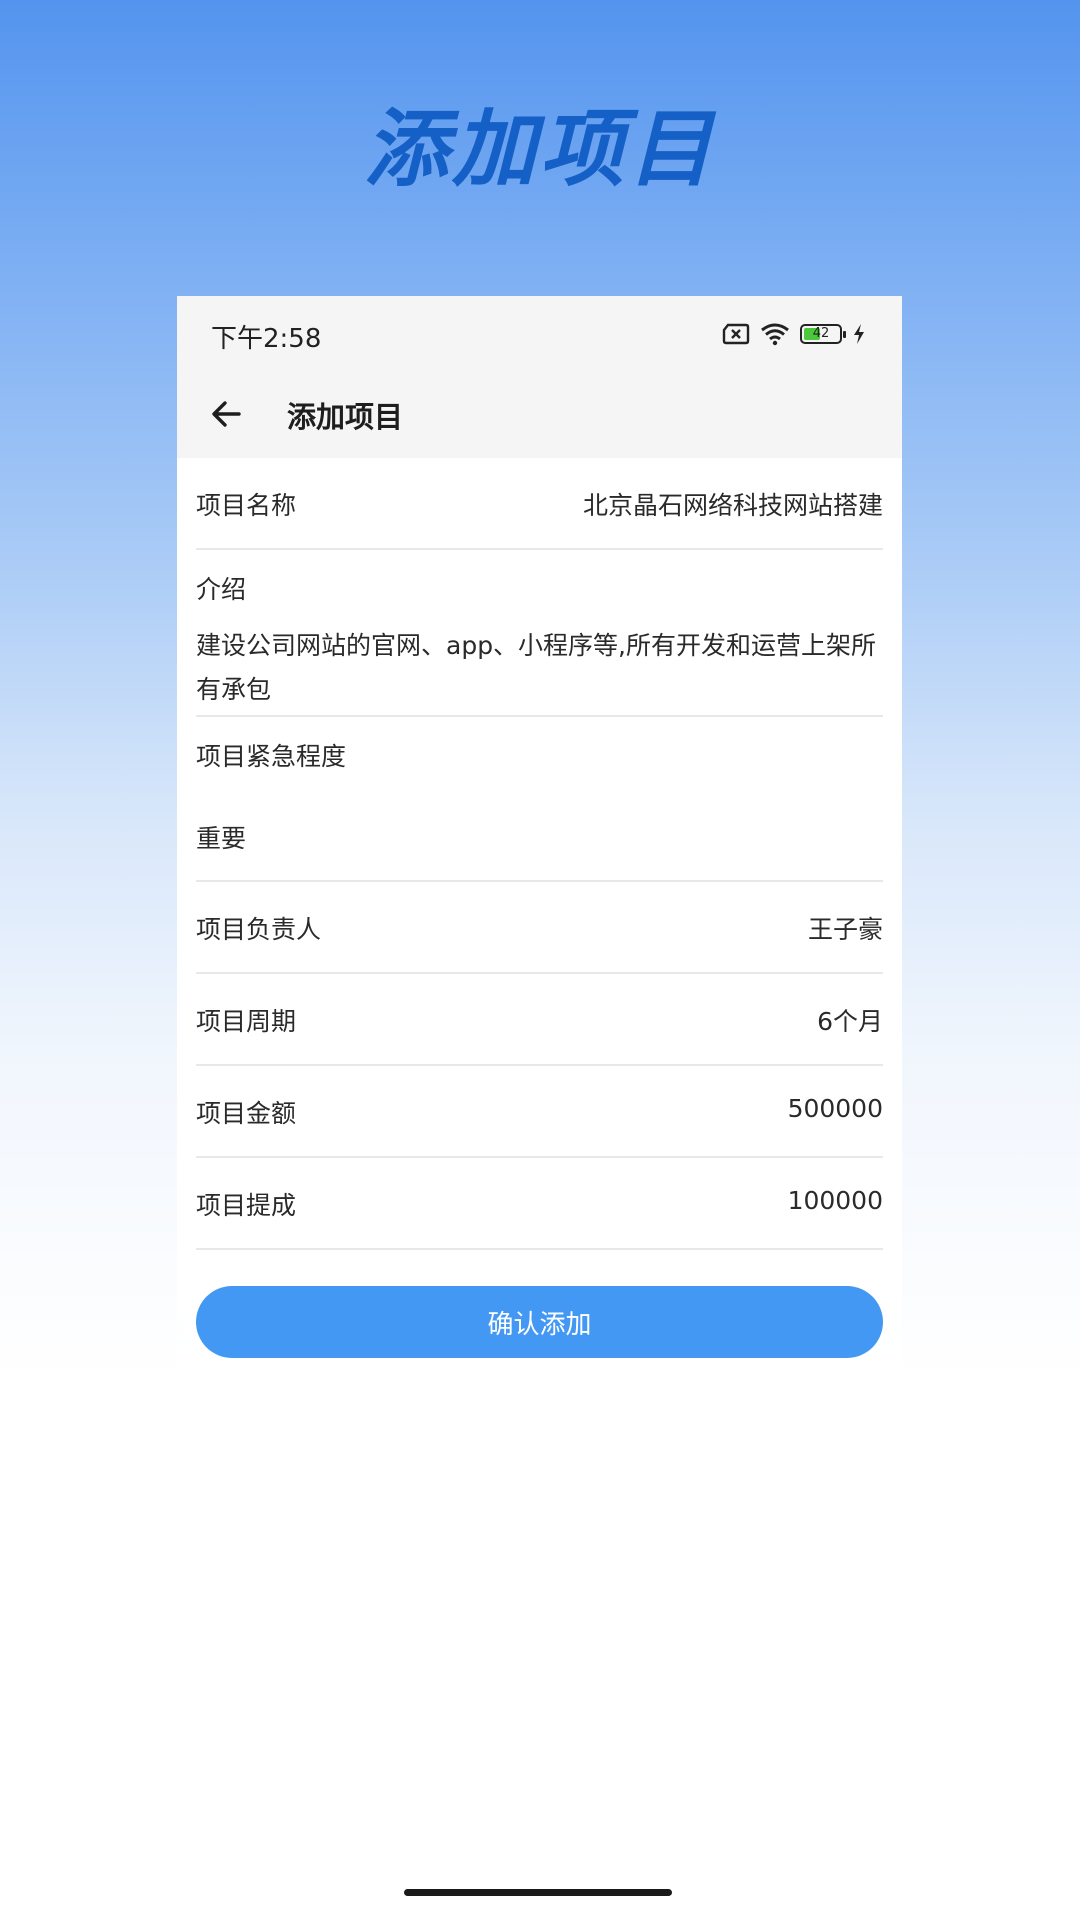 The width and height of the screenshot is (1080, 1920). Describe the element at coordinates (221, 589) in the screenshot. I see `intro-label: 介绍` at that location.